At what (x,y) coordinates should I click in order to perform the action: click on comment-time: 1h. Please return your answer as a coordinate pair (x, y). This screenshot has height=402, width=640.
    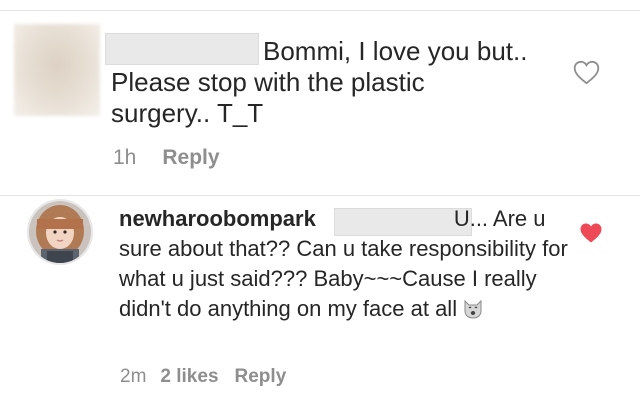
    Looking at the image, I should click on (125, 157).